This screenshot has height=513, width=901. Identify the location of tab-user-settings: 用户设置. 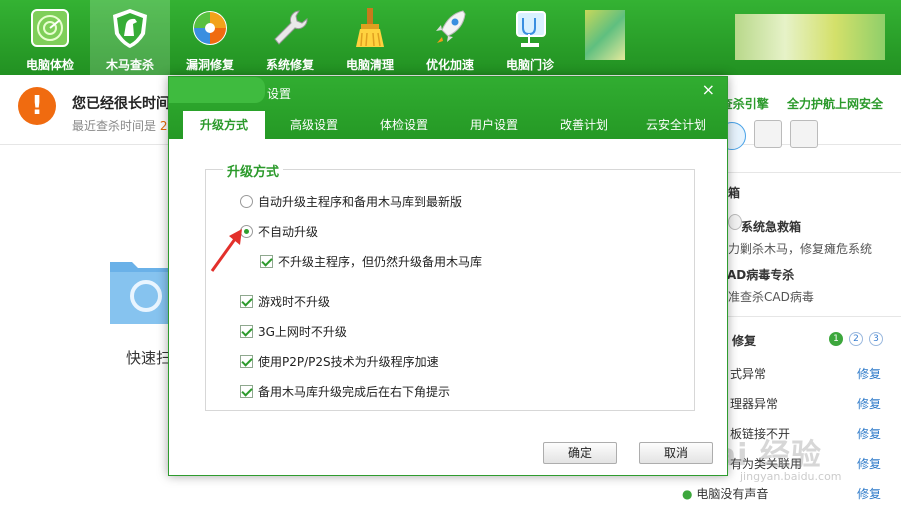
(494, 125).